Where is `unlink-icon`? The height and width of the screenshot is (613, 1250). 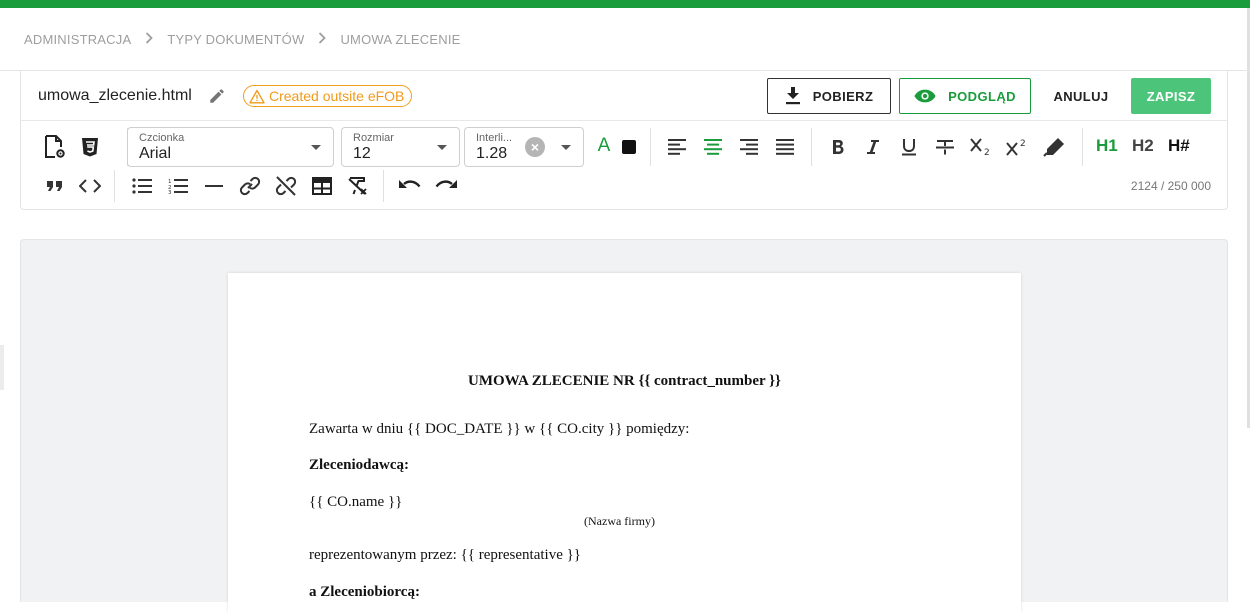
unlink-icon is located at coordinates (286, 186).